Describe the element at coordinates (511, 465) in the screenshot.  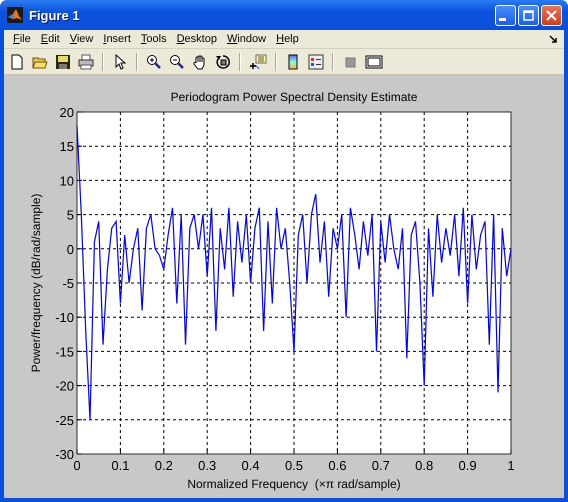
I see `x-tick-label: 1` at that location.